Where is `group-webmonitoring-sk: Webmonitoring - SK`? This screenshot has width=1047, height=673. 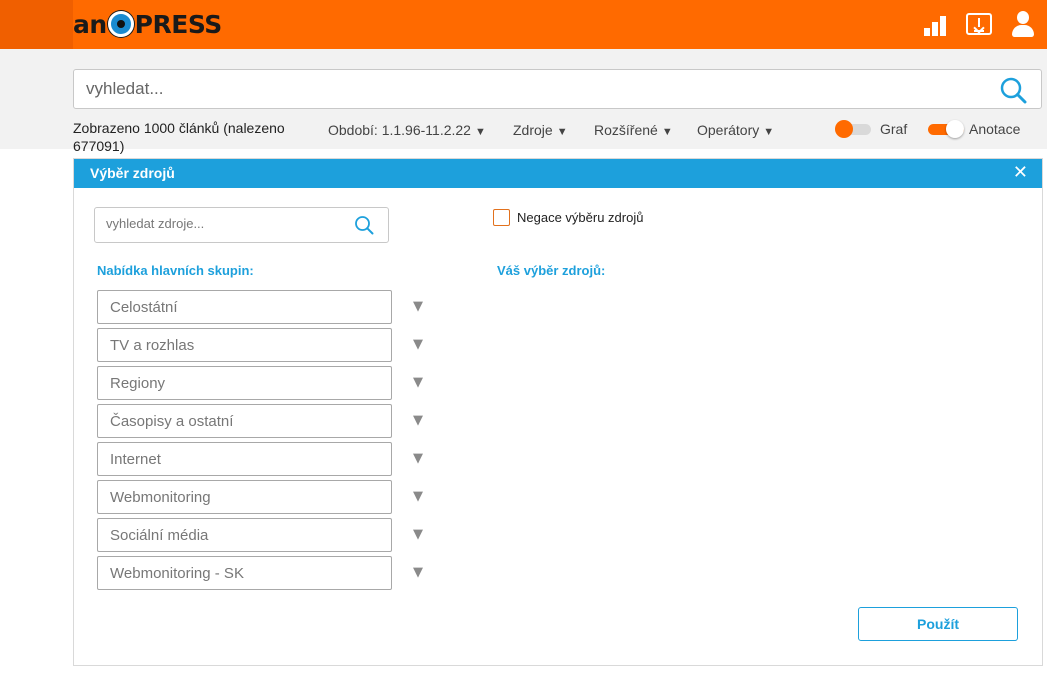 group-webmonitoring-sk: Webmonitoring - SK is located at coordinates (244, 573).